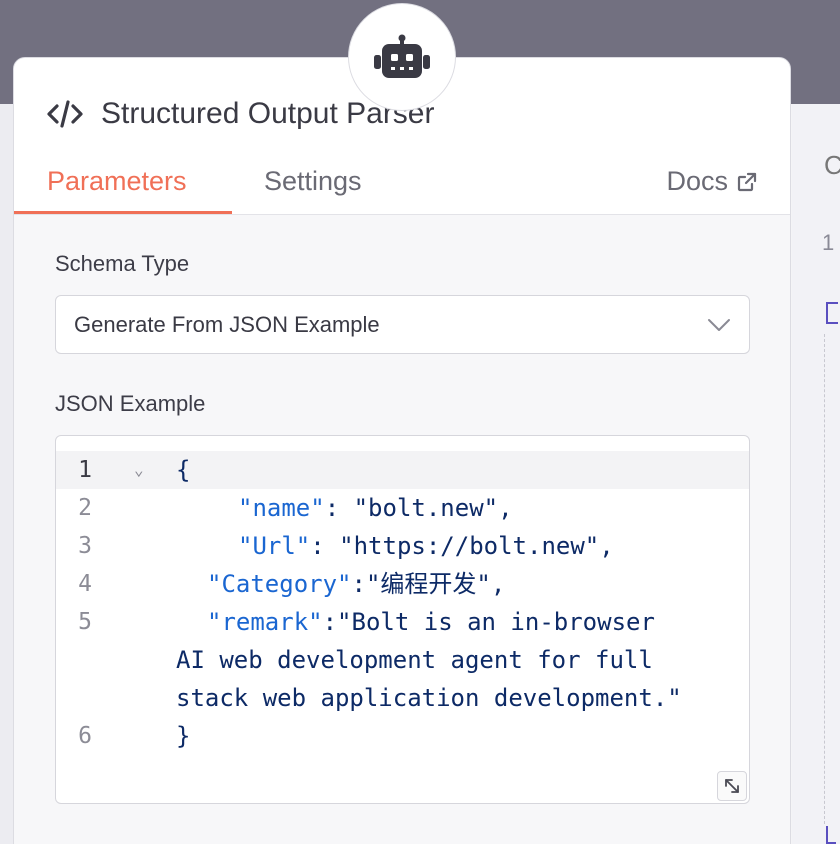  I want to click on expand-editor-button, so click(732, 786).